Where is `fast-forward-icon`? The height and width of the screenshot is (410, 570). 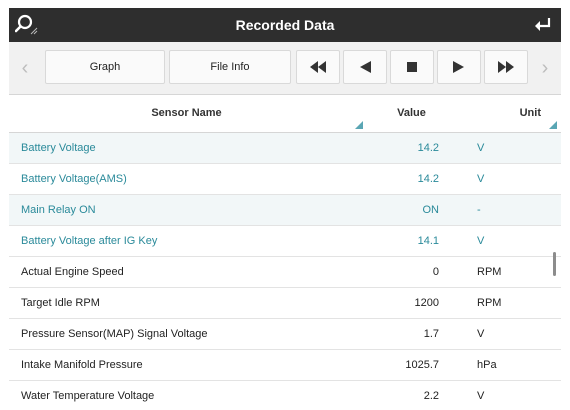
fast-forward-icon is located at coordinates (506, 67).